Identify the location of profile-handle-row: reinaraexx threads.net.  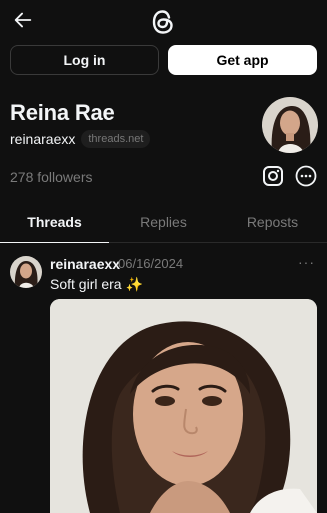
(80, 139).